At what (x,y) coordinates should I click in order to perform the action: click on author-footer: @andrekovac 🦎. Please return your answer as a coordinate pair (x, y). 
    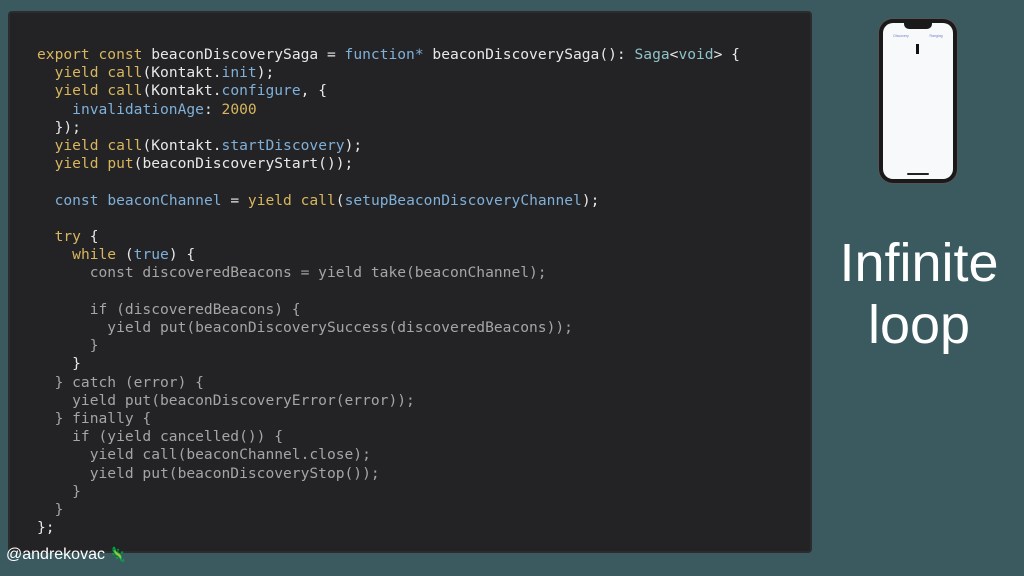
    Looking at the image, I should click on (66, 555).